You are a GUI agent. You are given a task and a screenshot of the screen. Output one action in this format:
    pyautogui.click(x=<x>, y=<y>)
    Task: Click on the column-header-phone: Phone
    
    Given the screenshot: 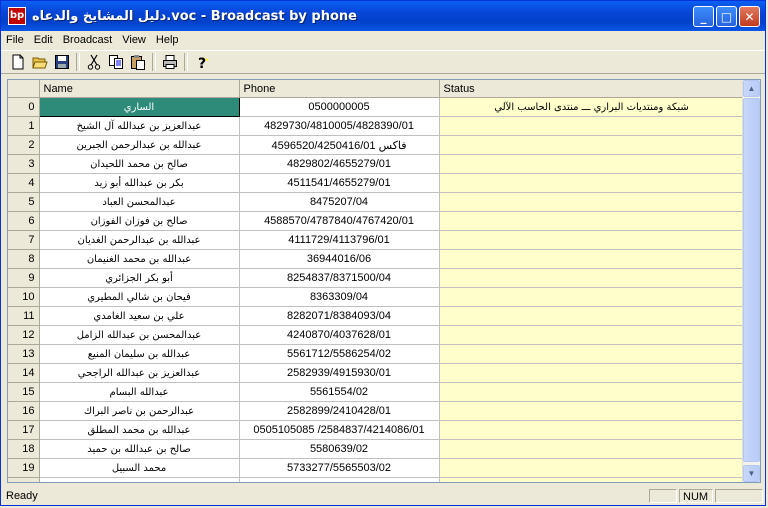 What is the action you would take?
    pyautogui.click(x=339, y=89)
    